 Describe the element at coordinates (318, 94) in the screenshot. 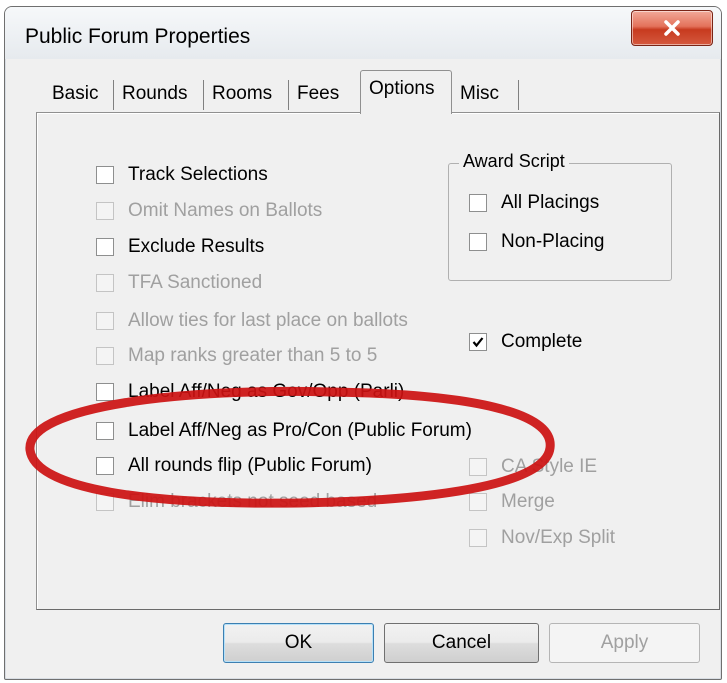

I see `tab-fees: Fees` at that location.